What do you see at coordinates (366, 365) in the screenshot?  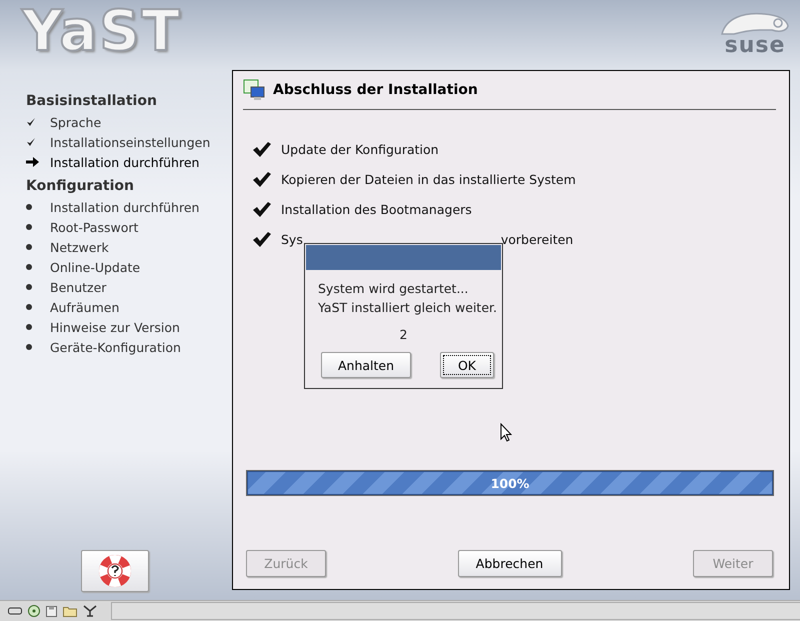 I see `stop-button: Anhalten` at bounding box center [366, 365].